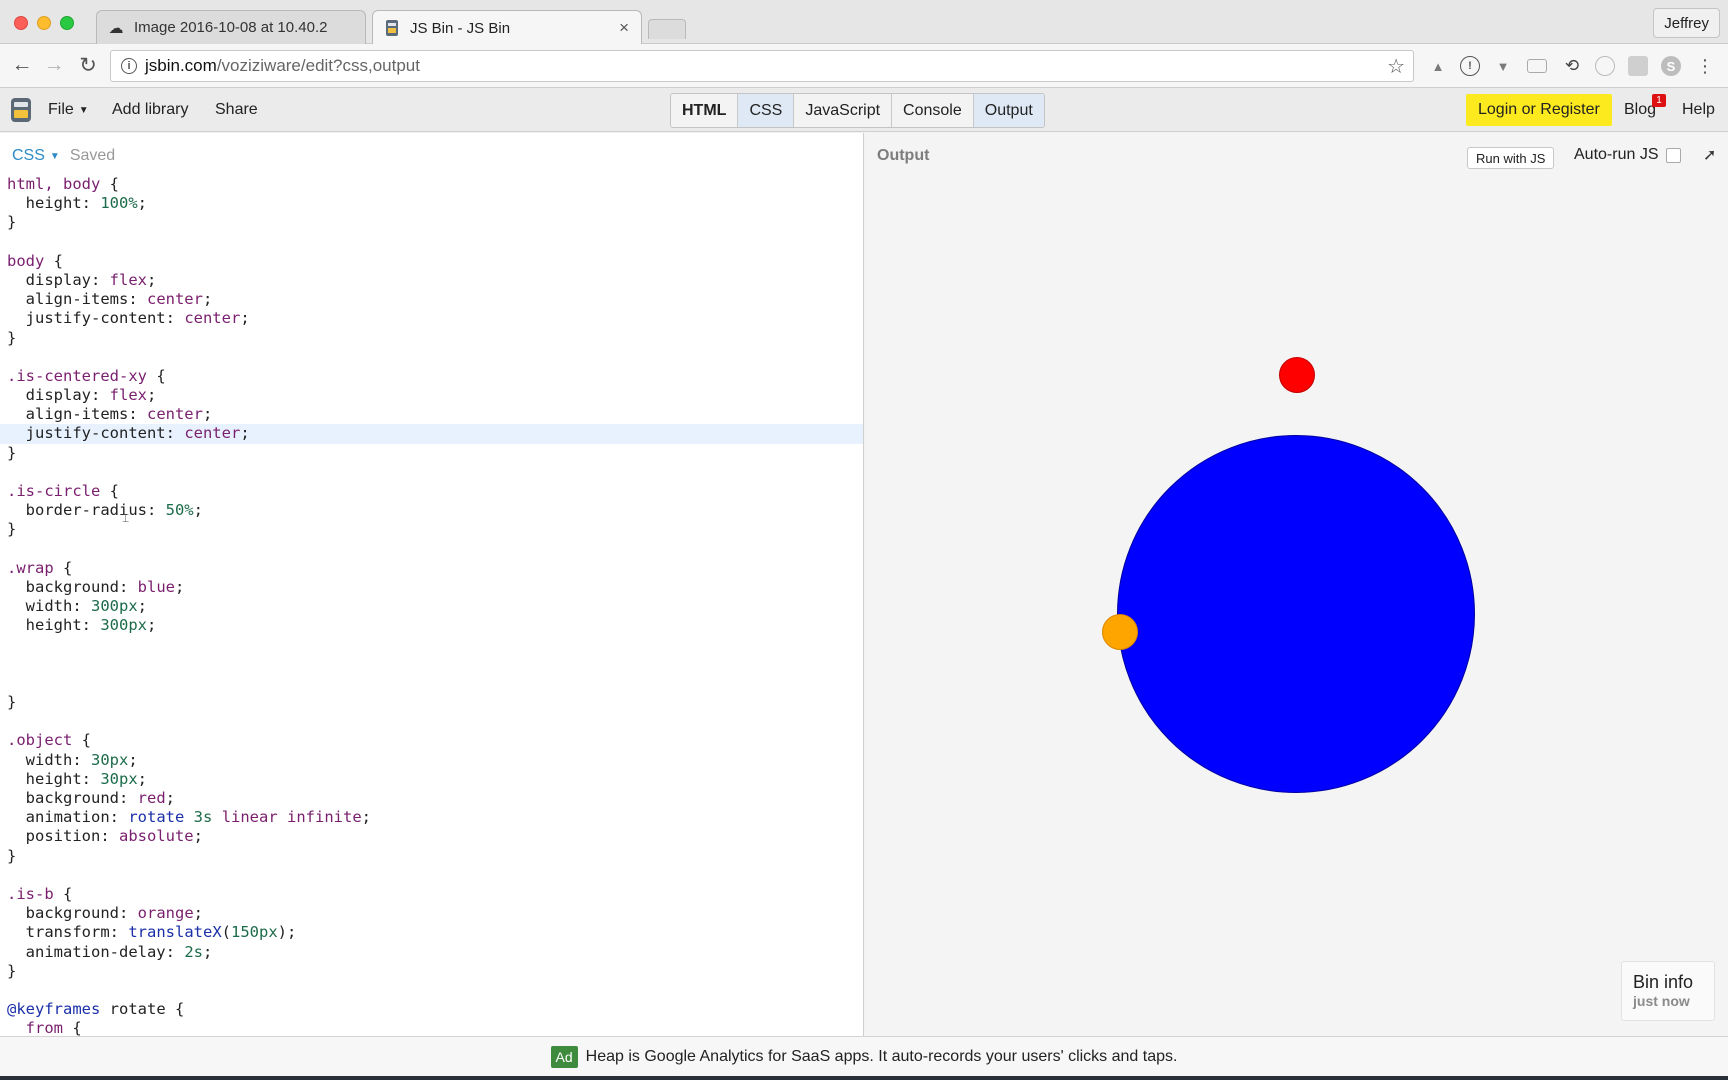 The image size is (1728, 1080). Describe the element at coordinates (1511, 158) in the screenshot. I see `run-with-js-button: Run with JS` at that location.